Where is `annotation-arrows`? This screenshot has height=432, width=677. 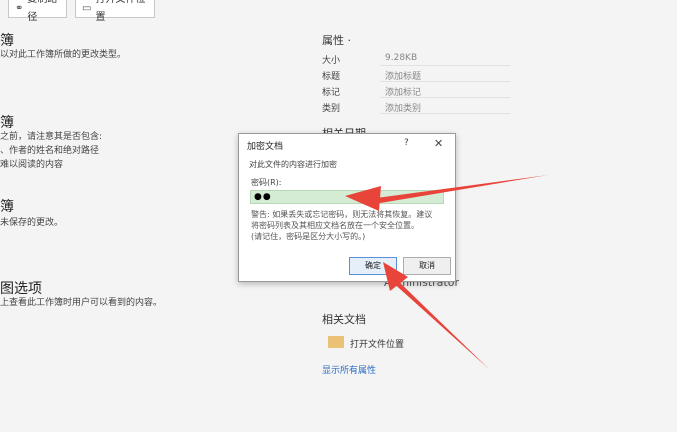 annotation-arrows is located at coordinates (446, 272).